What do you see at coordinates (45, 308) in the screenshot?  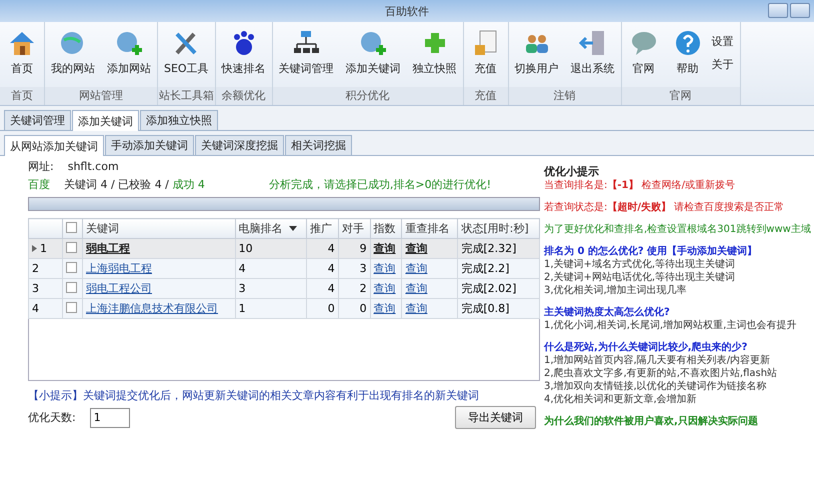 I see `row-number: 4` at bounding box center [45, 308].